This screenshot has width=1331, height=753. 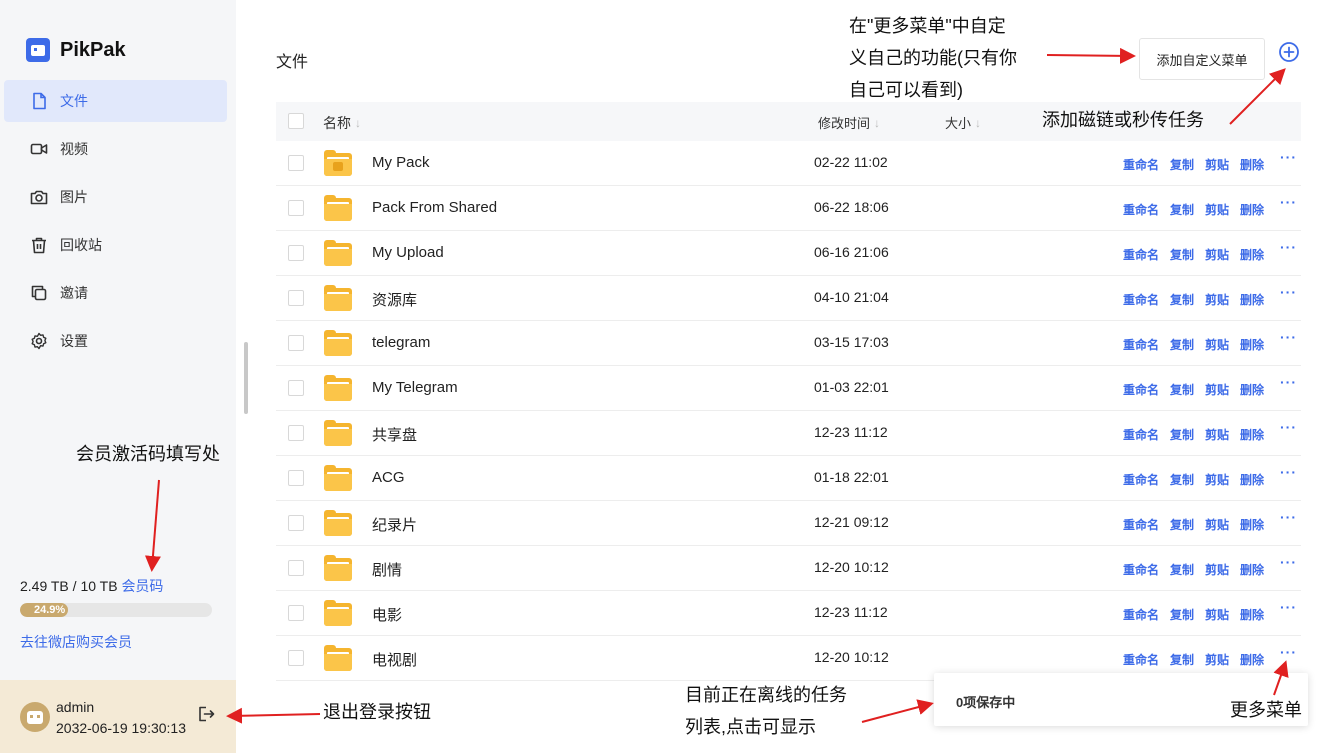 I want to click on table-row: My Pack 02-22 11:02 重命名 复制 剪贴 删除 ···, so click(x=788, y=163).